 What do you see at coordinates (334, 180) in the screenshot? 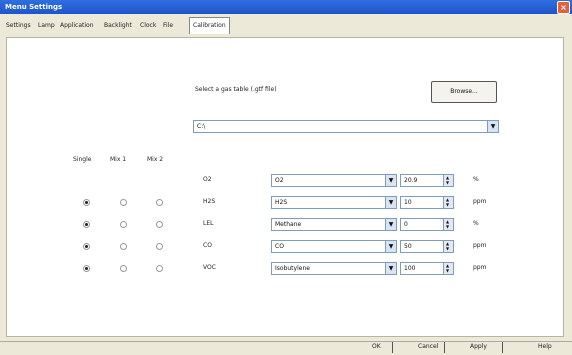
I see `gas-select: O2 ▼` at bounding box center [334, 180].